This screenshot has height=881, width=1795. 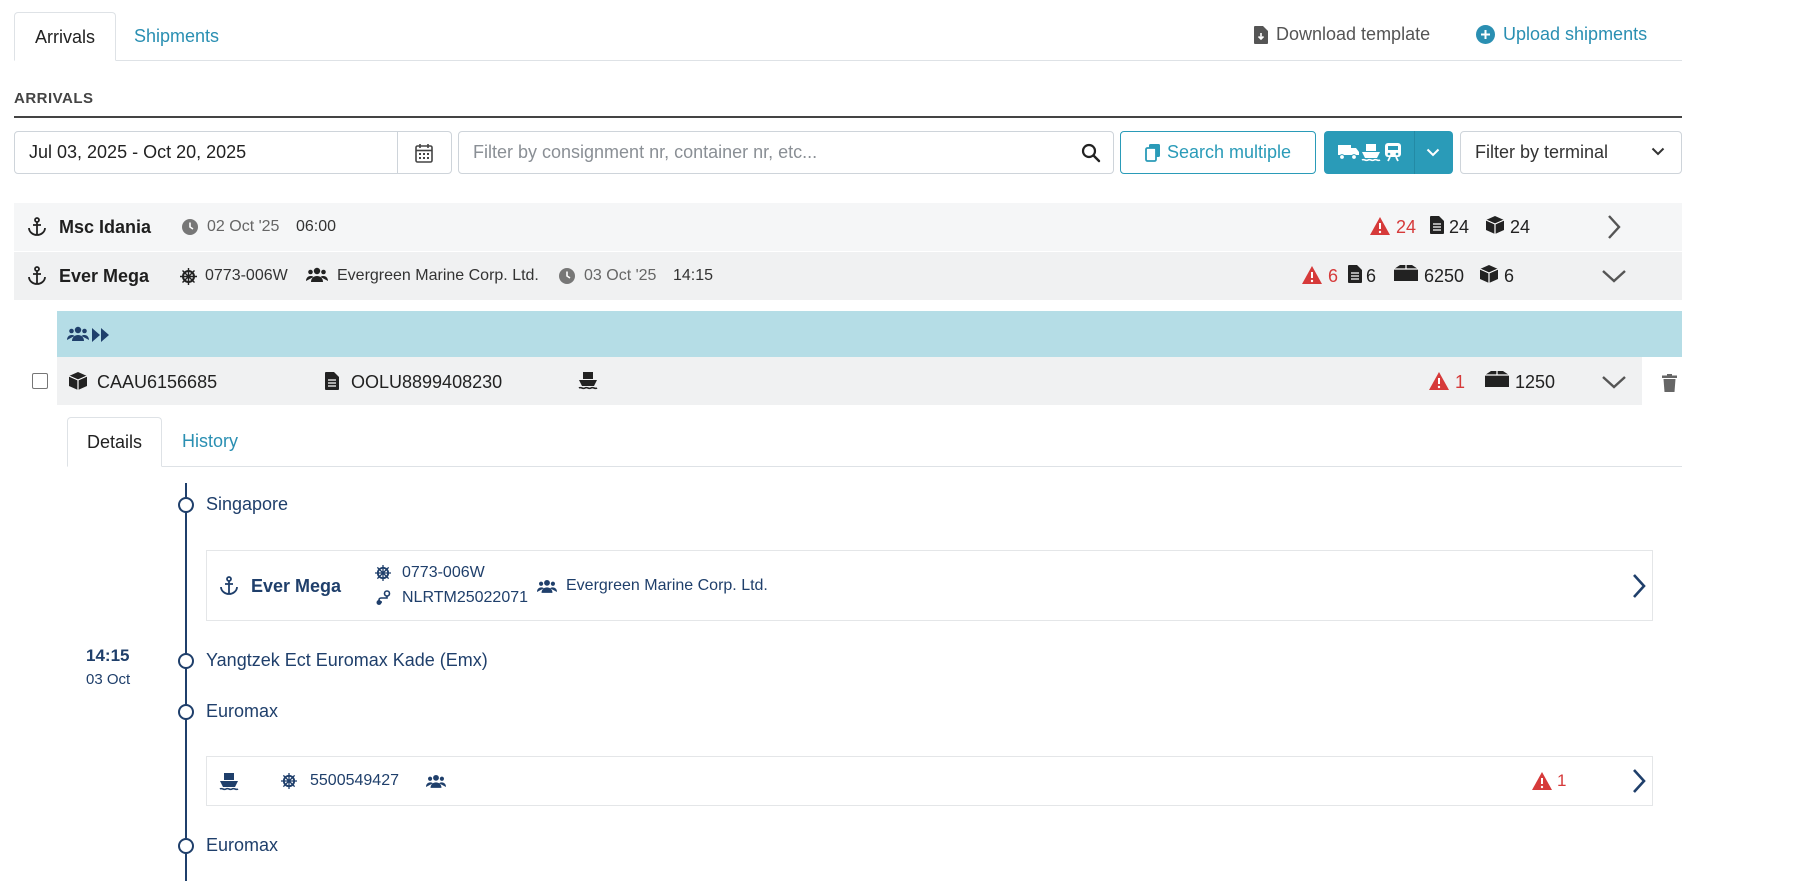 What do you see at coordinates (869, 334) in the screenshot?
I see `consignee-group-bar` at bounding box center [869, 334].